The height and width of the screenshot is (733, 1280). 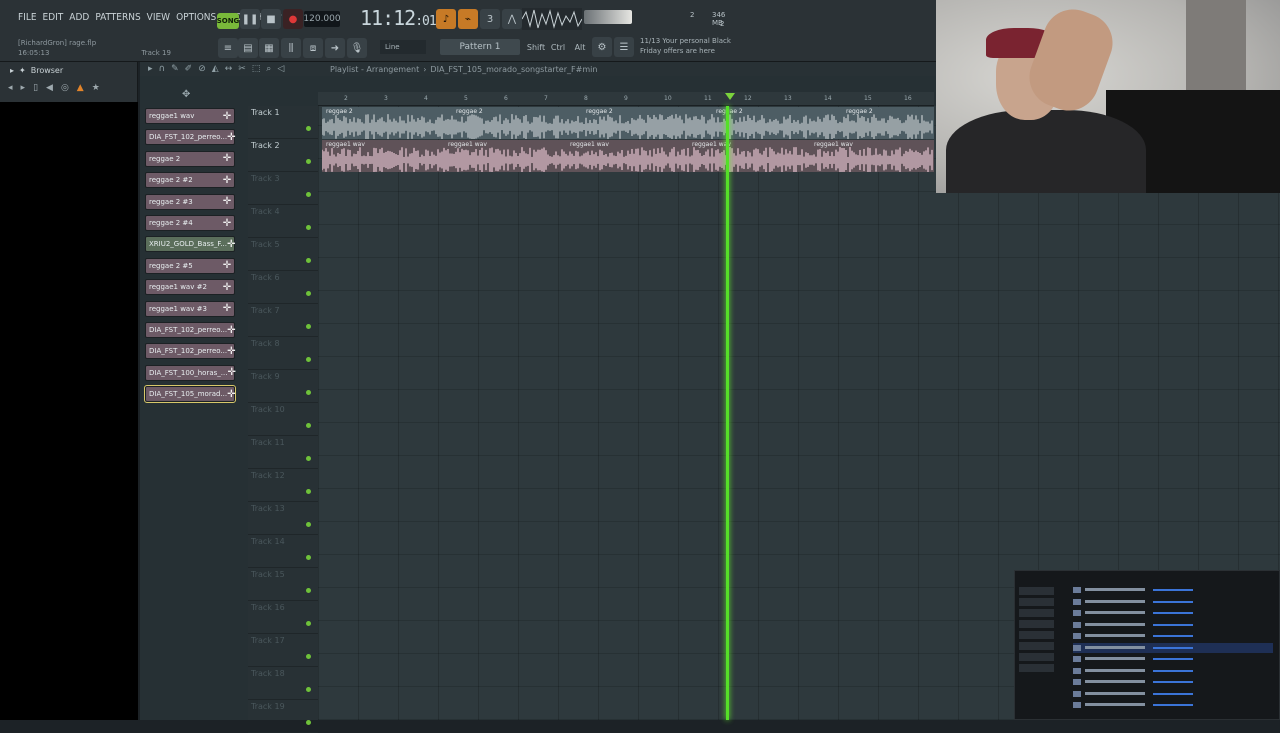 What do you see at coordinates (190, 372) in the screenshot?
I see `clip-picker-item: DIA_FST_100_horas_... ✛` at bounding box center [190, 372].